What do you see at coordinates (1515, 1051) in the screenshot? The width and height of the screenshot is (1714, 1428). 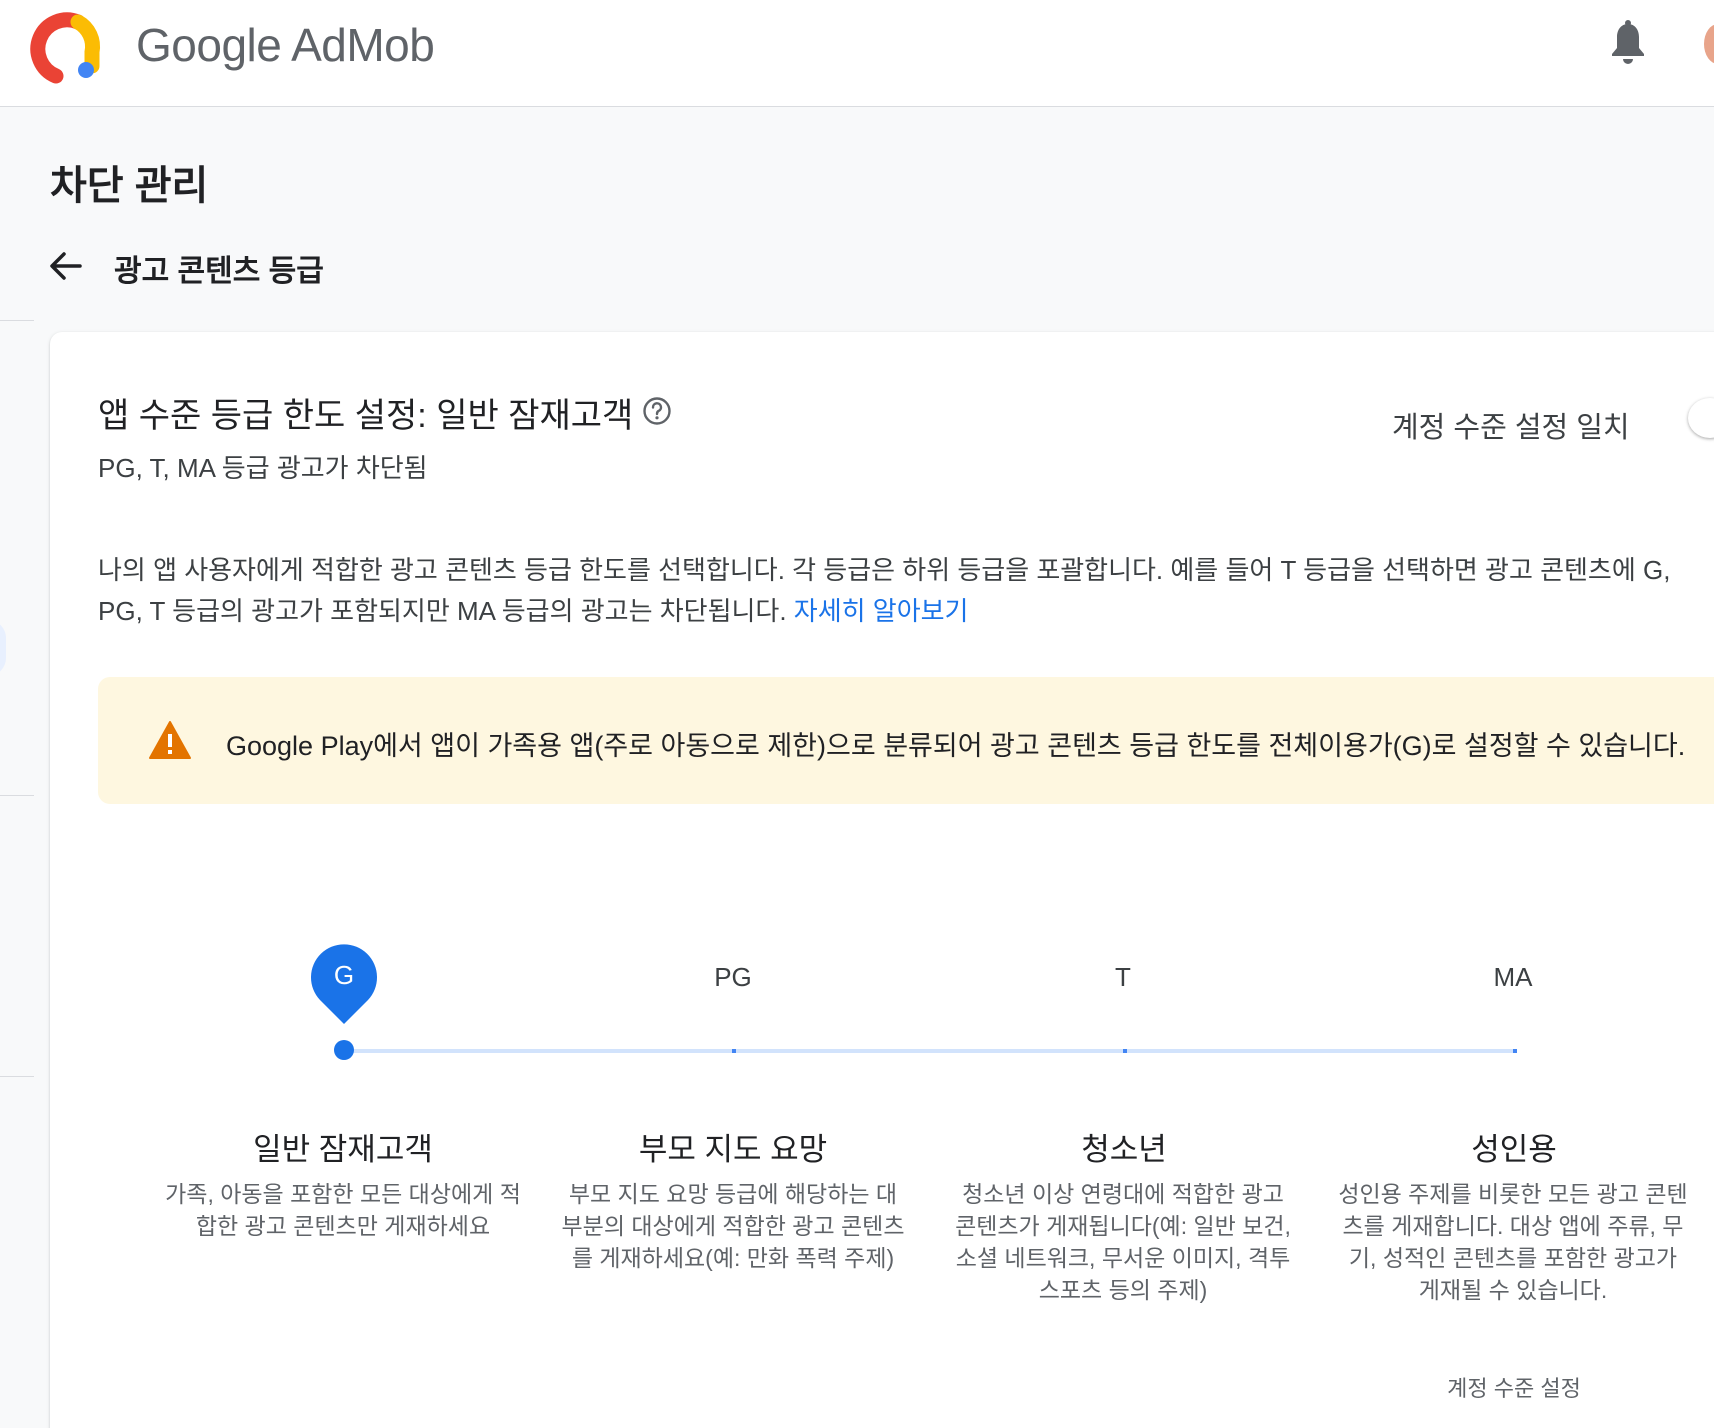 I see `slider-tick-ma` at bounding box center [1515, 1051].